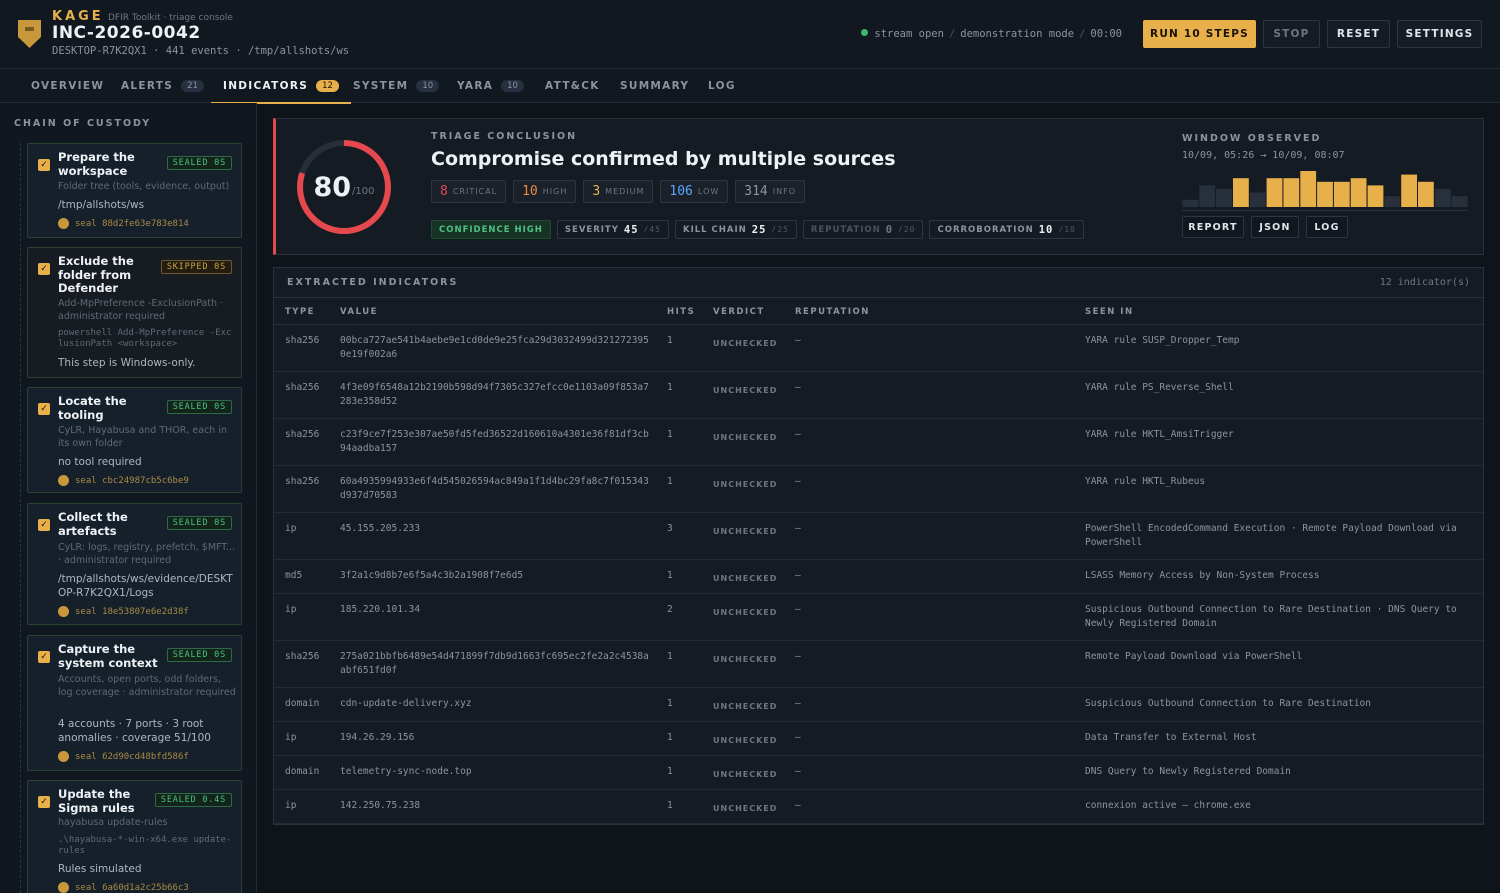  I want to click on indicator-type: md5, so click(294, 575).